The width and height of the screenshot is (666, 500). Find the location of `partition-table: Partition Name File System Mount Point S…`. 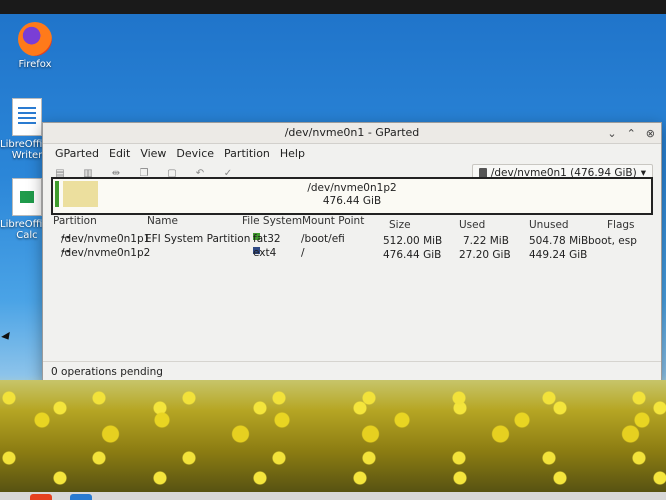

partition-table: Partition Name File System Mount Point S… is located at coordinates (352, 238).